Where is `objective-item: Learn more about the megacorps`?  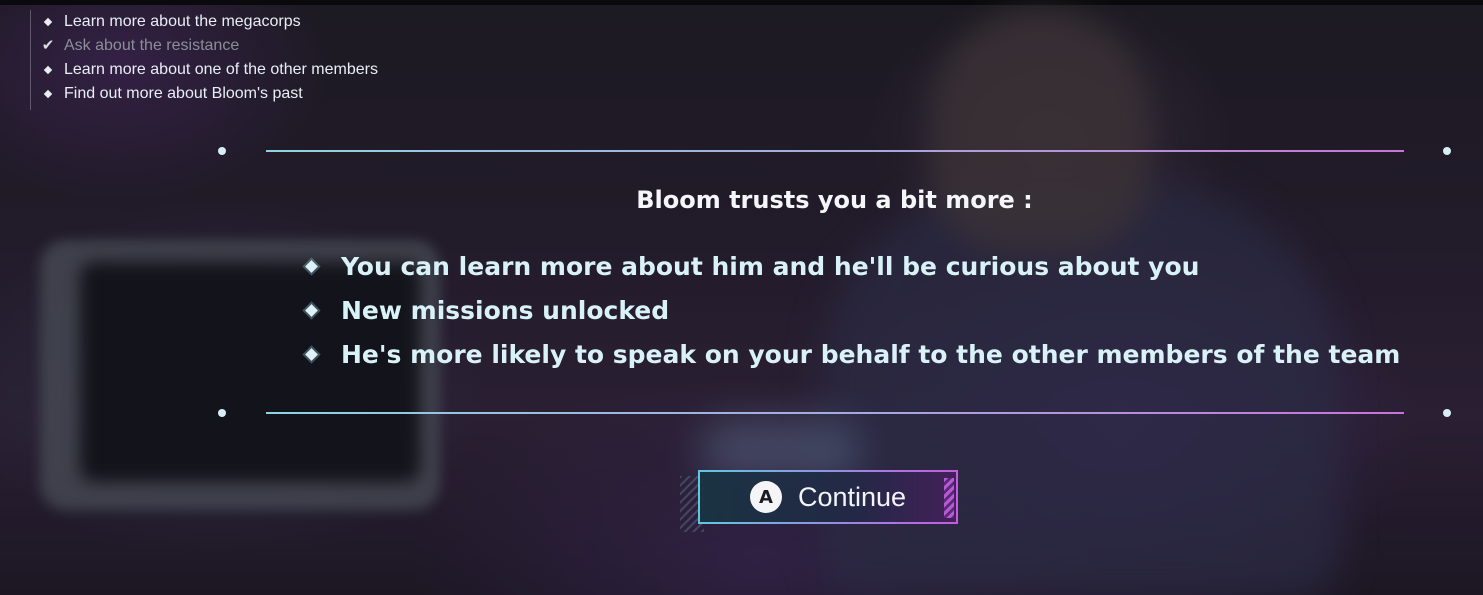
objective-item: Learn more about the megacorps is located at coordinates (209, 22).